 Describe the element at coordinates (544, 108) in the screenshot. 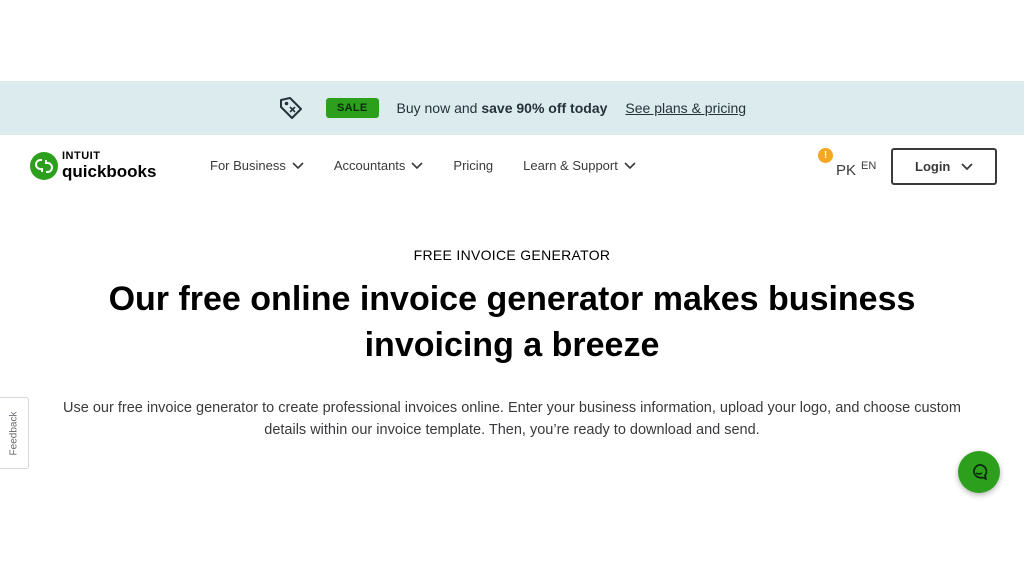

I see `promo-text-bold: save 90% off today` at that location.